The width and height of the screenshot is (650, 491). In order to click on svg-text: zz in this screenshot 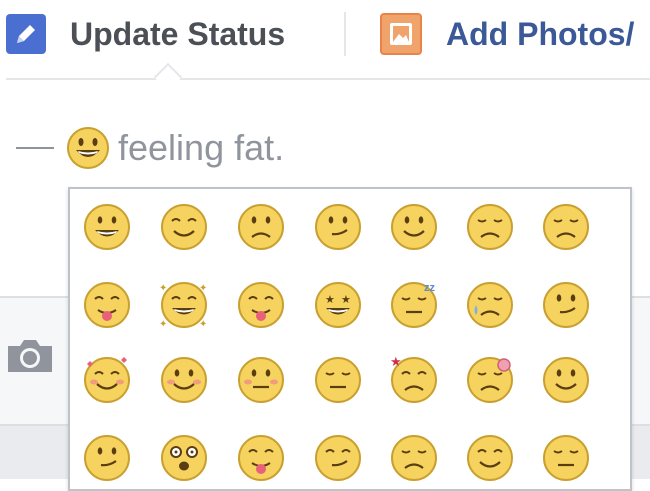, I will do `click(430, 288)`.